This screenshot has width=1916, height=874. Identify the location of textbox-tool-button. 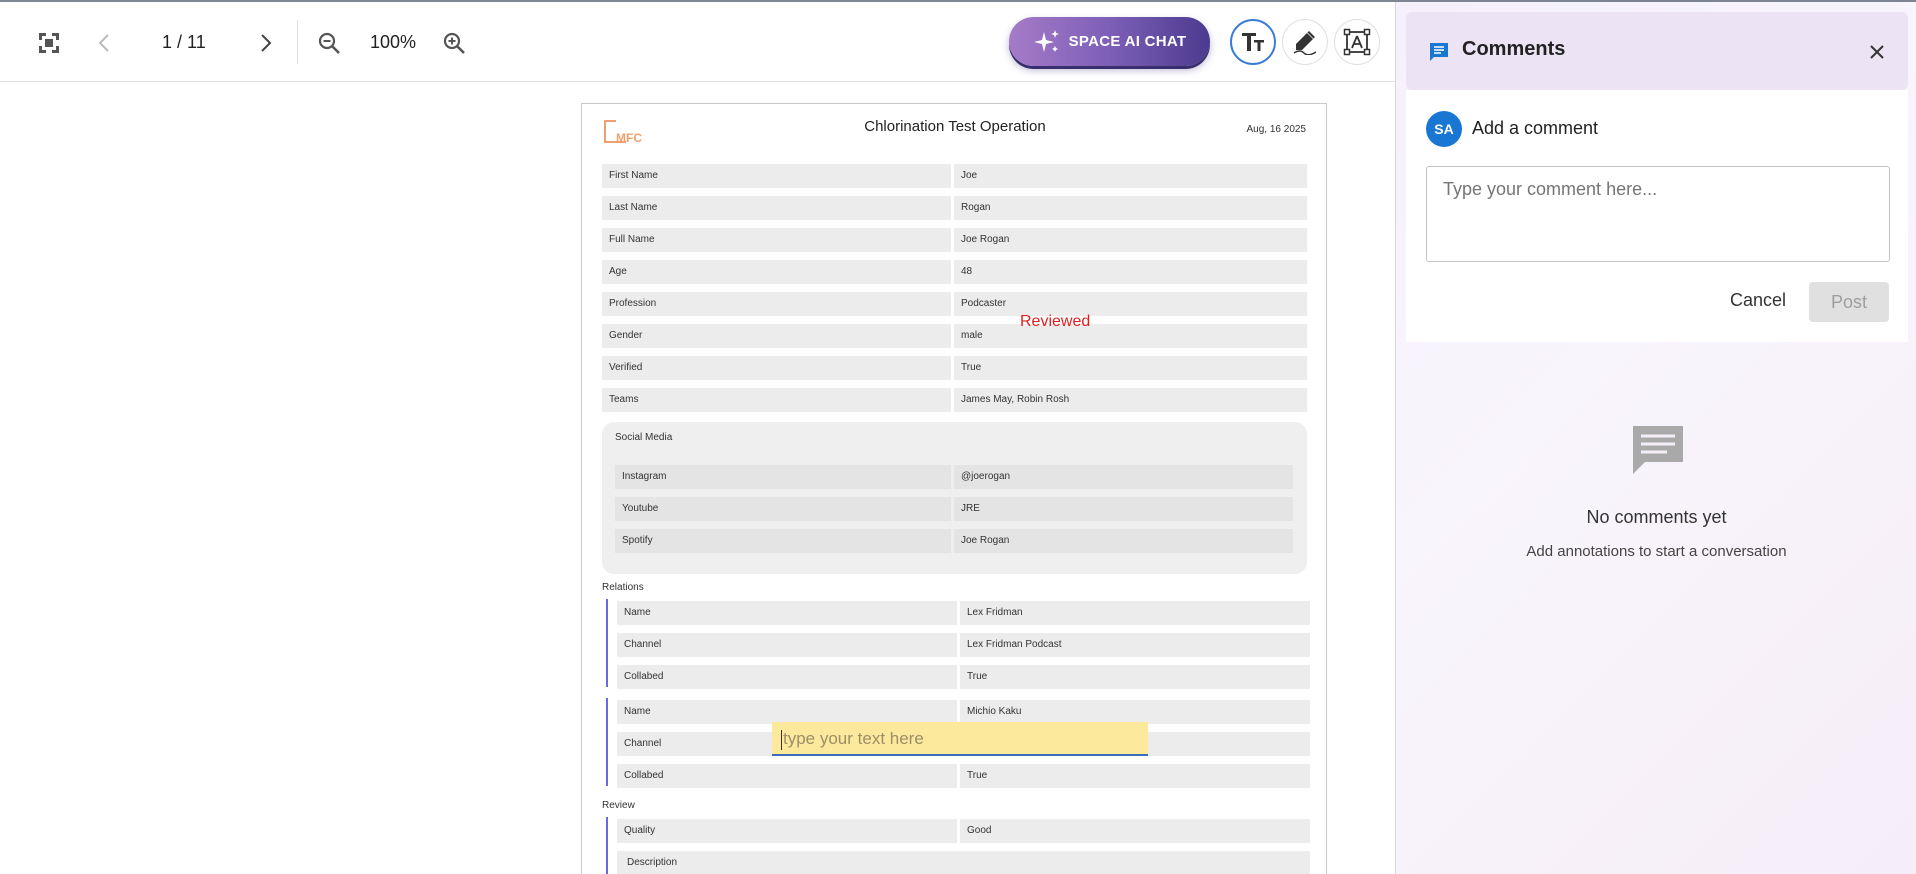
(1357, 42).